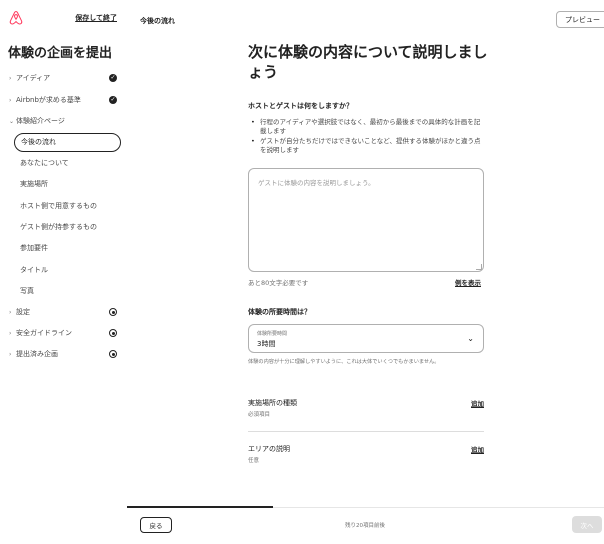 The width and height of the screenshot is (604, 544). What do you see at coordinates (34, 248) in the screenshot?
I see `sidebar-item-requirements: 参加要件` at bounding box center [34, 248].